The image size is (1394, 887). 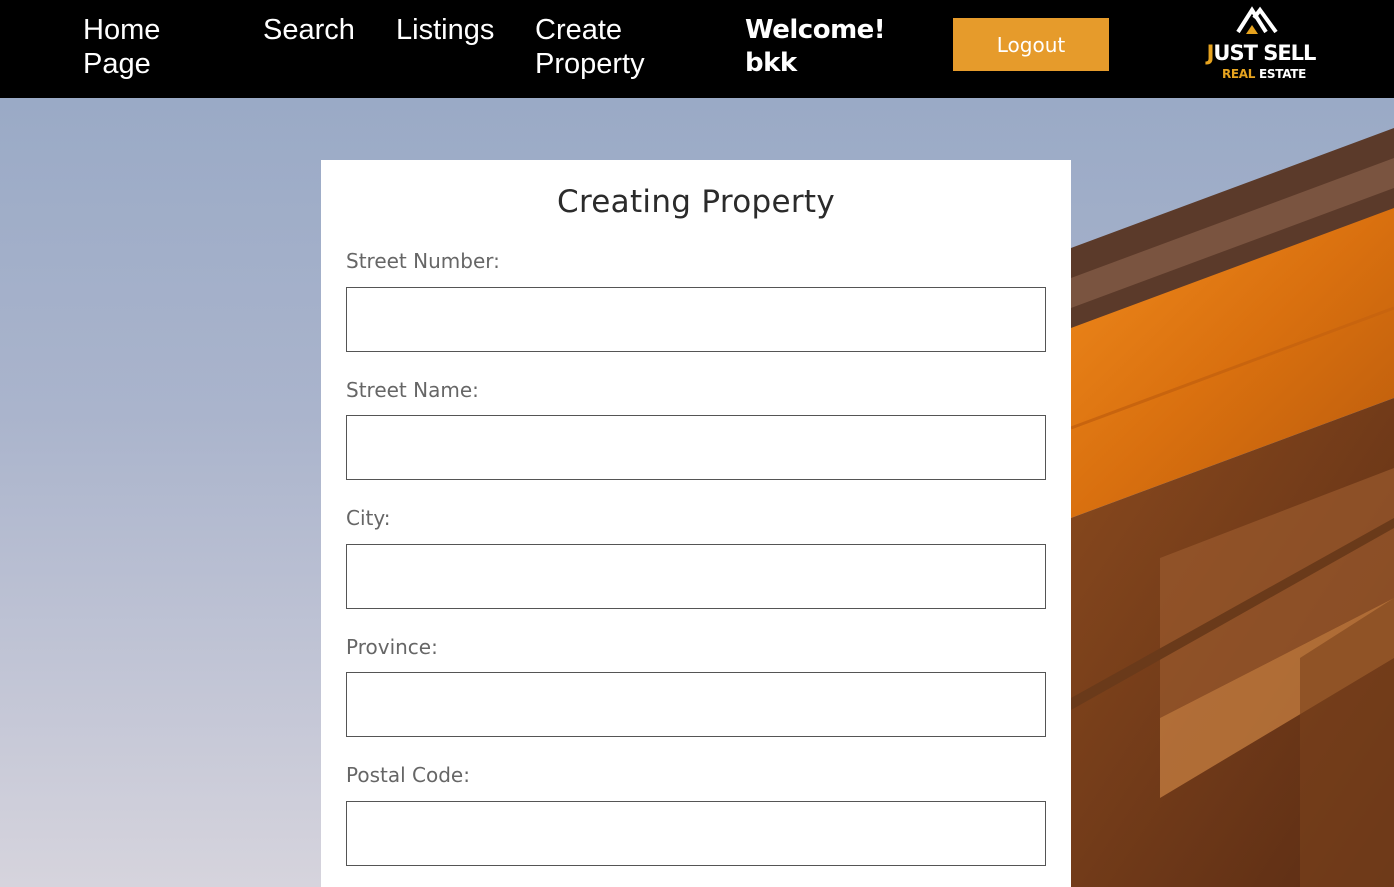 I want to click on form-title: Creating Property, so click(x=696, y=202).